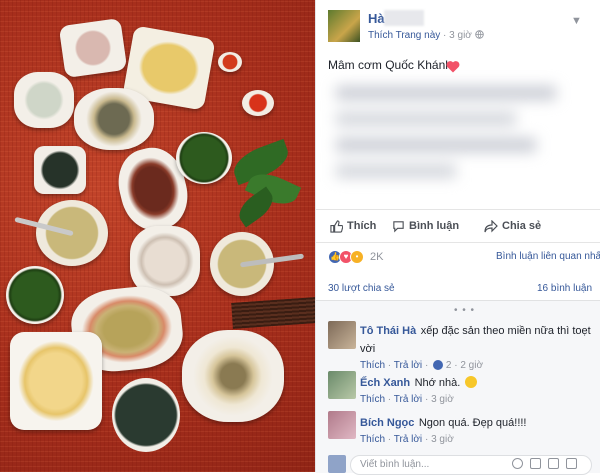  What do you see at coordinates (273, 313) in the screenshot?
I see `chopsticks` at bounding box center [273, 313].